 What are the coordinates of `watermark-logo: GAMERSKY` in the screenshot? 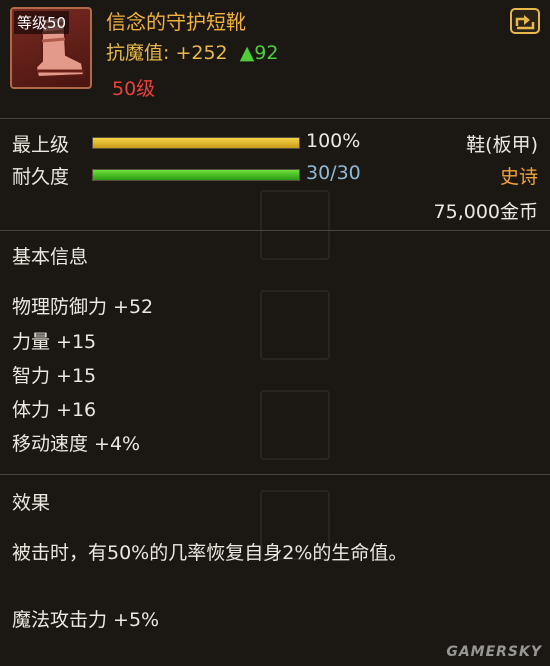 It's located at (494, 652).